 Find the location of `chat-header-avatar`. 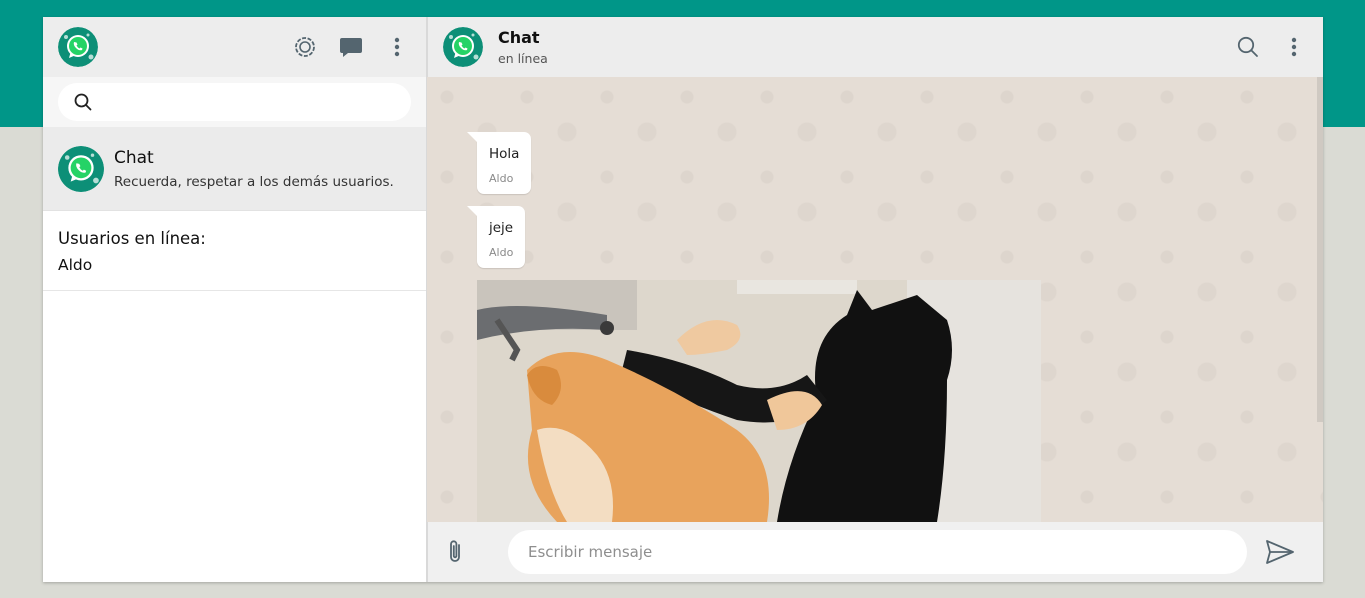

chat-header-avatar is located at coordinates (463, 47).